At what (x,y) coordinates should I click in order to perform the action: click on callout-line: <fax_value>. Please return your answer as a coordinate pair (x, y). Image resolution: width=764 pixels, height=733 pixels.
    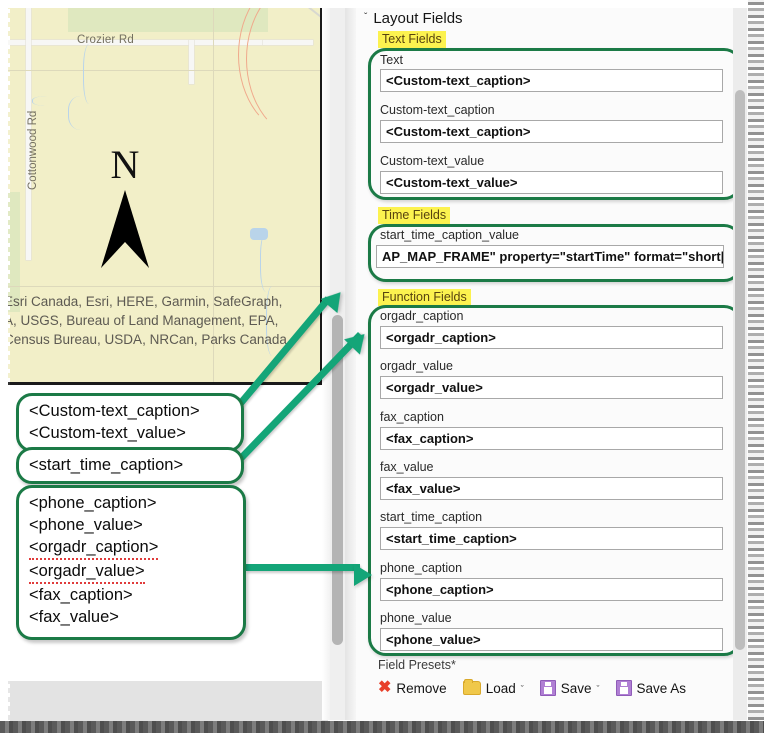
    Looking at the image, I should click on (74, 617).